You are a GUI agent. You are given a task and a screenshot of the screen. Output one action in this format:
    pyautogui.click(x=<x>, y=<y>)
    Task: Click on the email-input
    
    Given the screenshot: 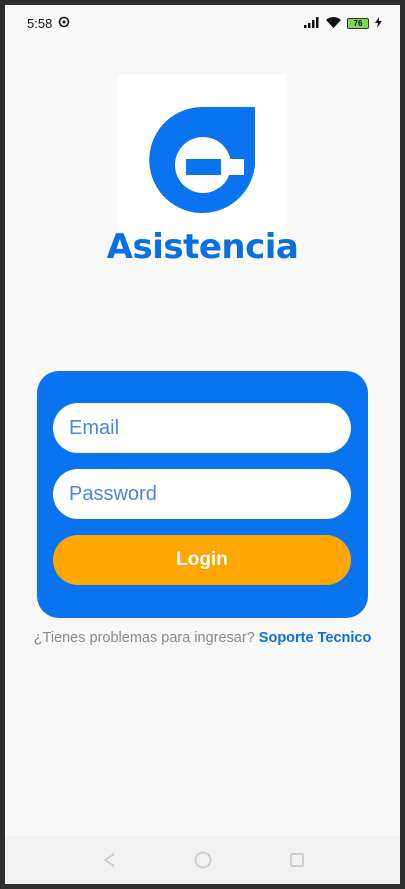 What is the action you would take?
    pyautogui.click(x=202, y=428)
    